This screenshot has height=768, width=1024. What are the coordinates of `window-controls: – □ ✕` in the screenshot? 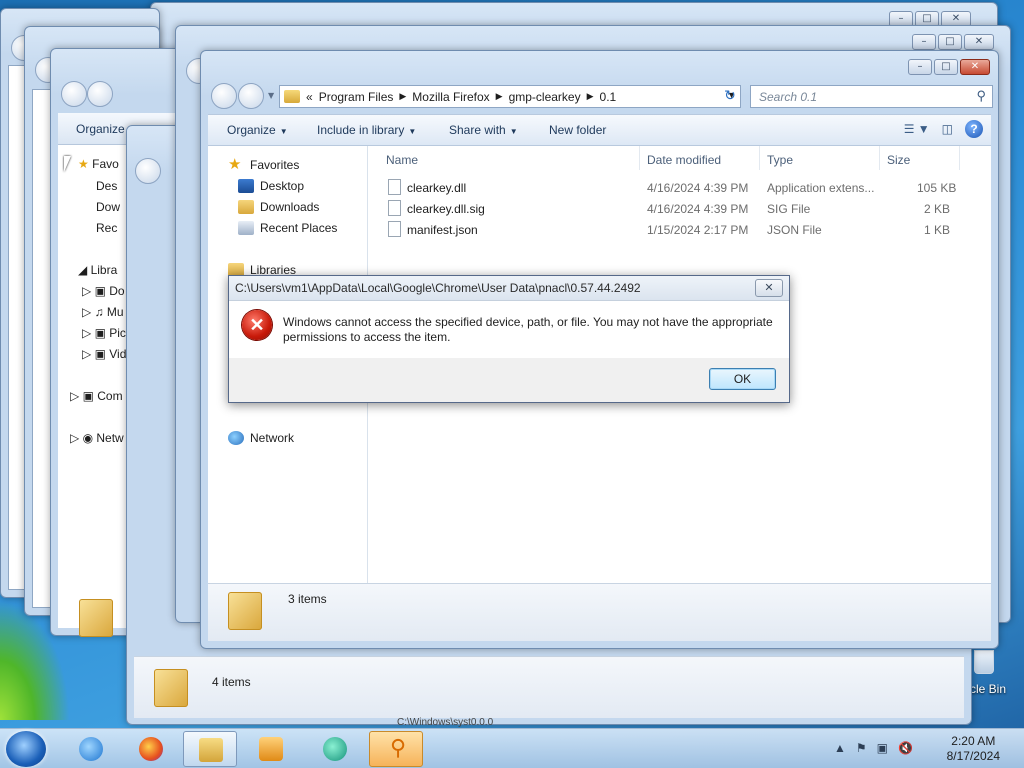 It's located at (949, 68).